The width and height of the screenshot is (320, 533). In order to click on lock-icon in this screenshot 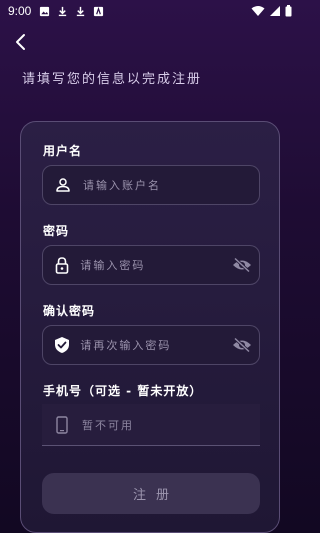, I will do `click(61, 265)`.